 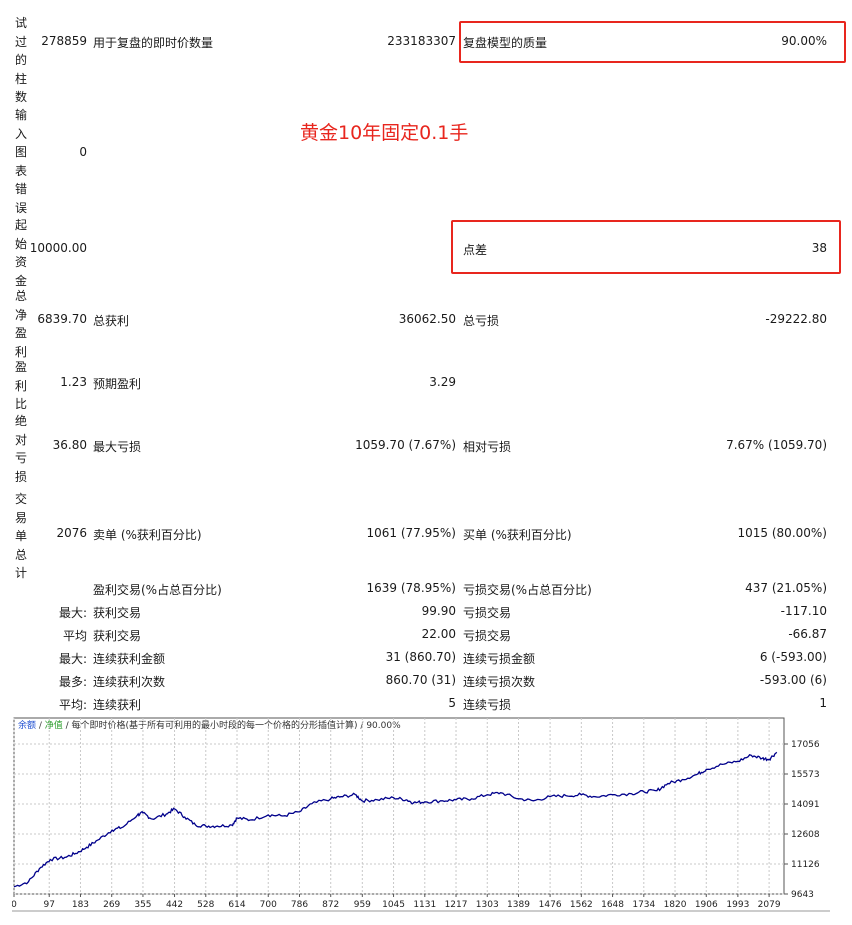 I want to click on x-tick-label: 183, so click(x=80, y=905).